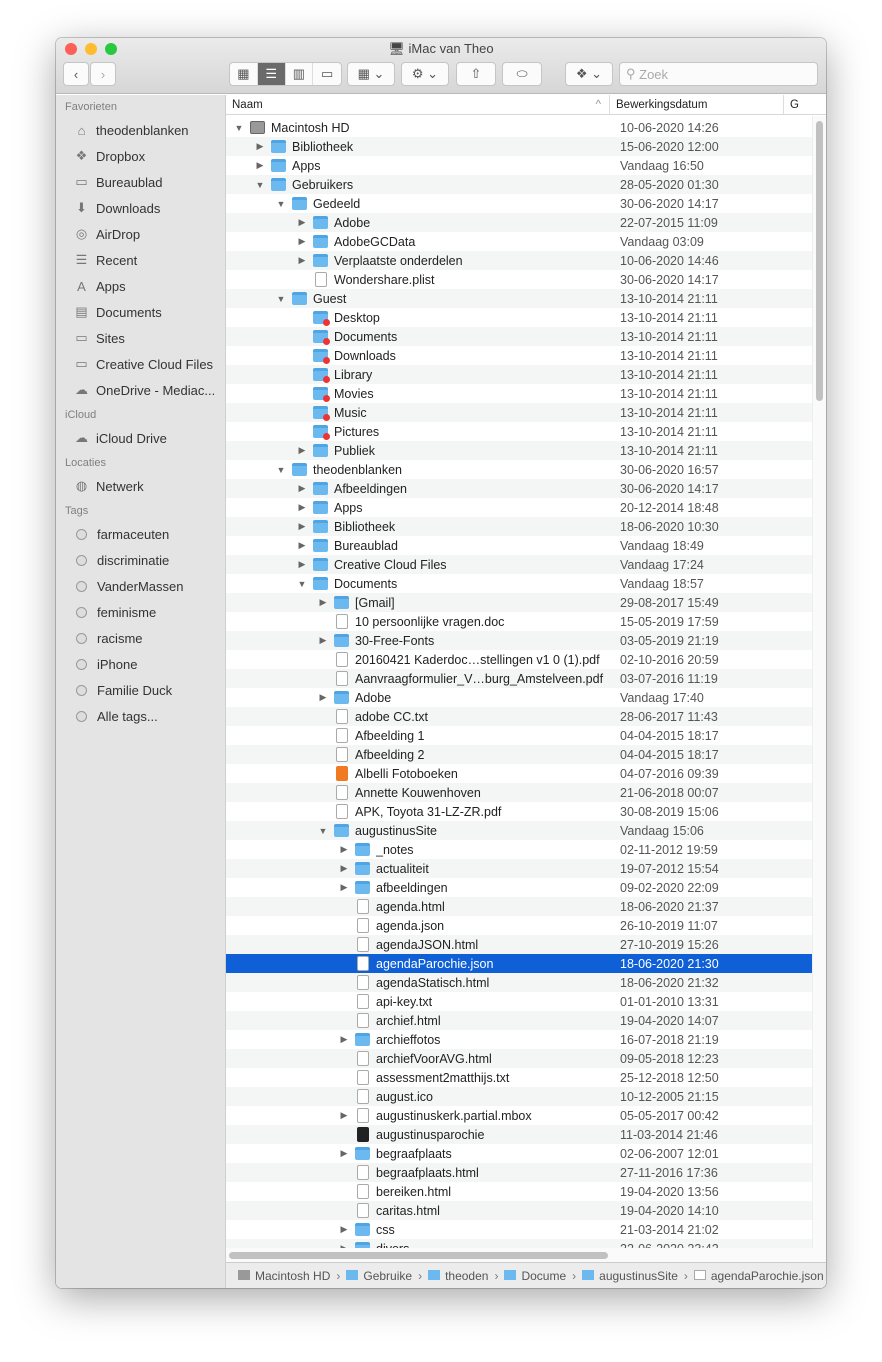  Describe the element at coordinates (519, 944) in the screenshot. I see `file-row: agendaJSON.html 27-10-2019 15:26` at that location.